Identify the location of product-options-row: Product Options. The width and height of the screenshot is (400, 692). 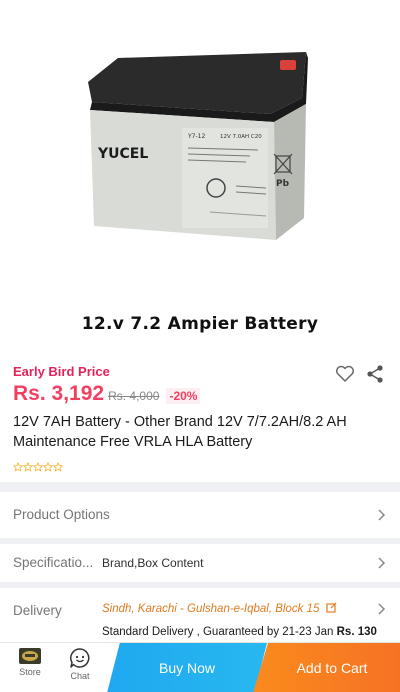
(200, 515).